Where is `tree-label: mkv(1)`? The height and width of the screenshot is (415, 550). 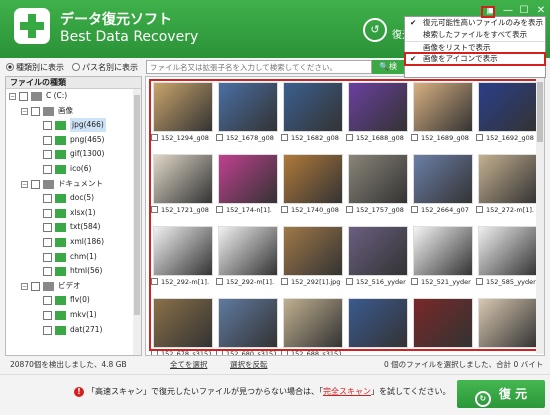
tree-label: mkv(1) is located at coordinates (83, 314).